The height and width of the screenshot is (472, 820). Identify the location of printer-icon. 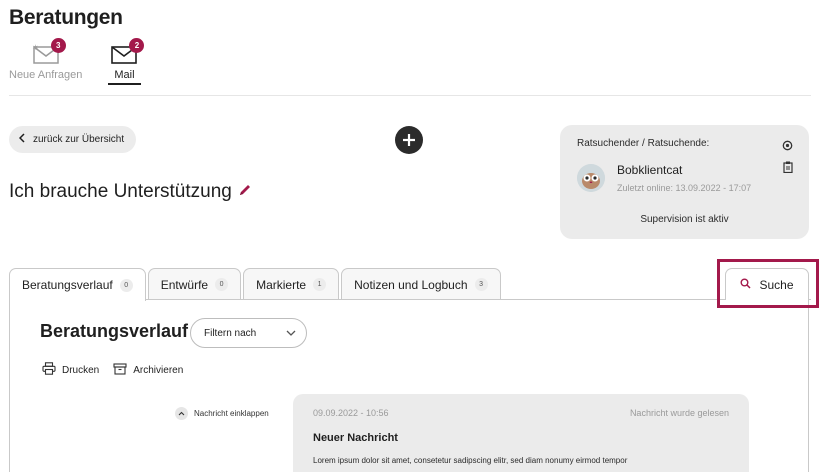
(49, 370).